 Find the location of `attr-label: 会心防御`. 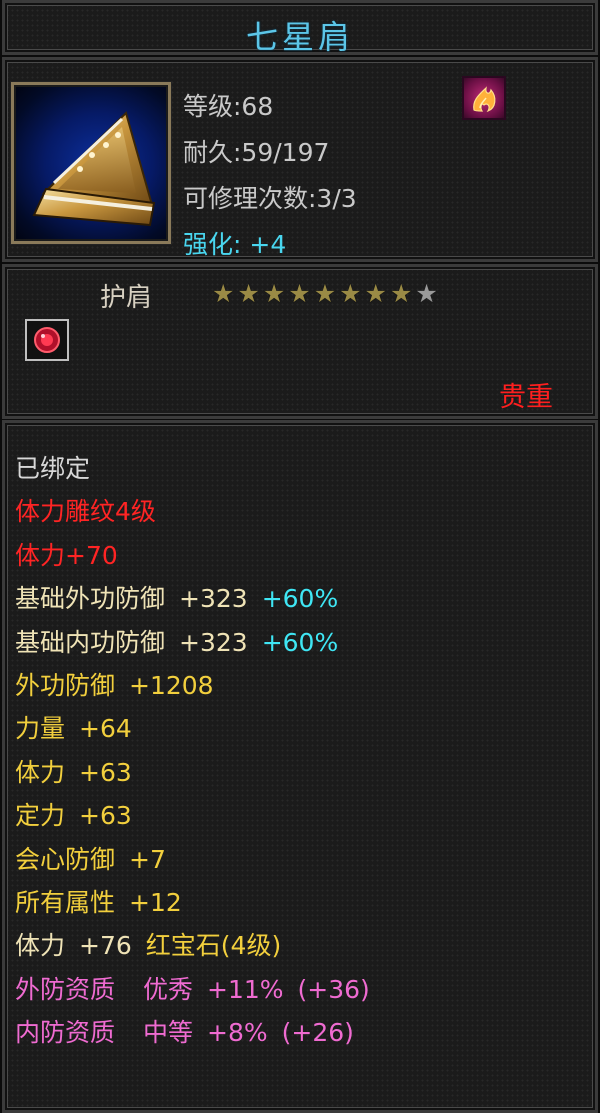

attr-label: 会心防御 is located at coordinates (65, 859).